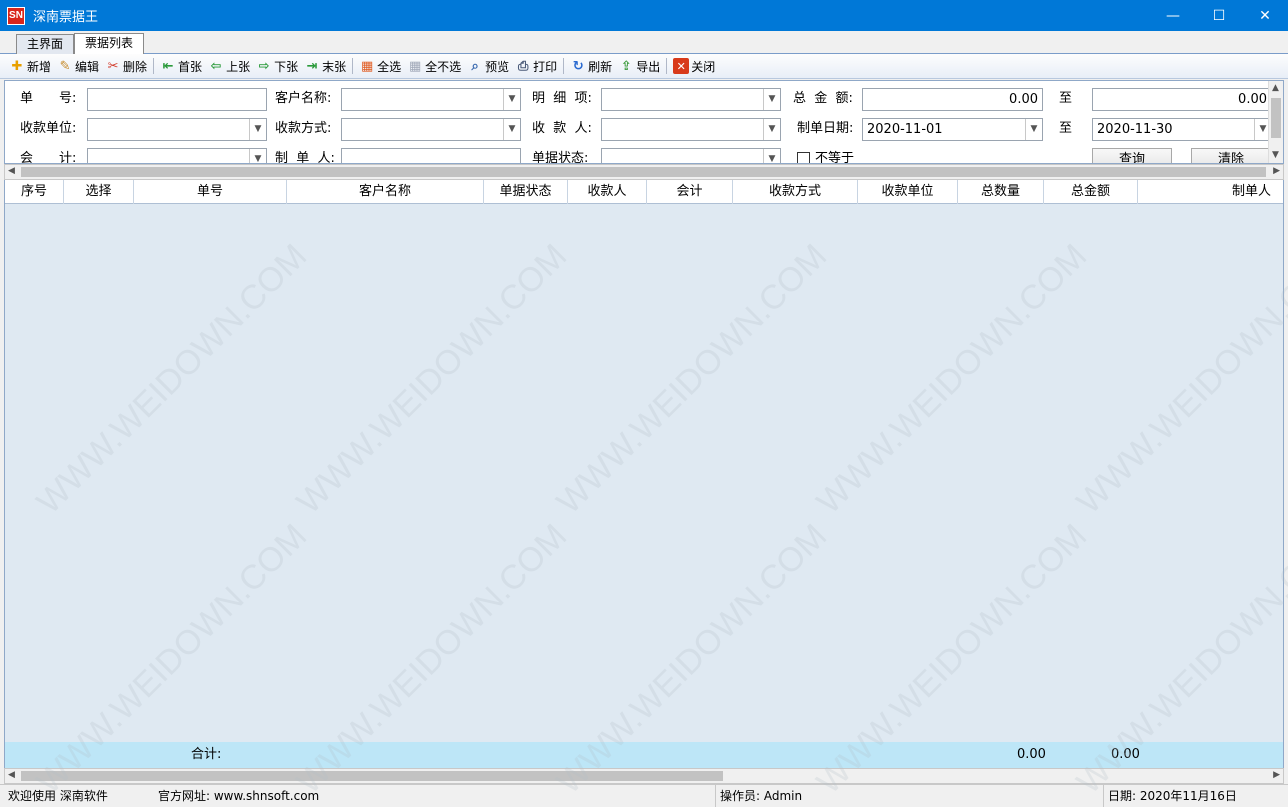 Image resolution: width=1288 pixels, height=807 pixels. I want to click on select-none-button: ▦ 全不选, so click(434, 66).